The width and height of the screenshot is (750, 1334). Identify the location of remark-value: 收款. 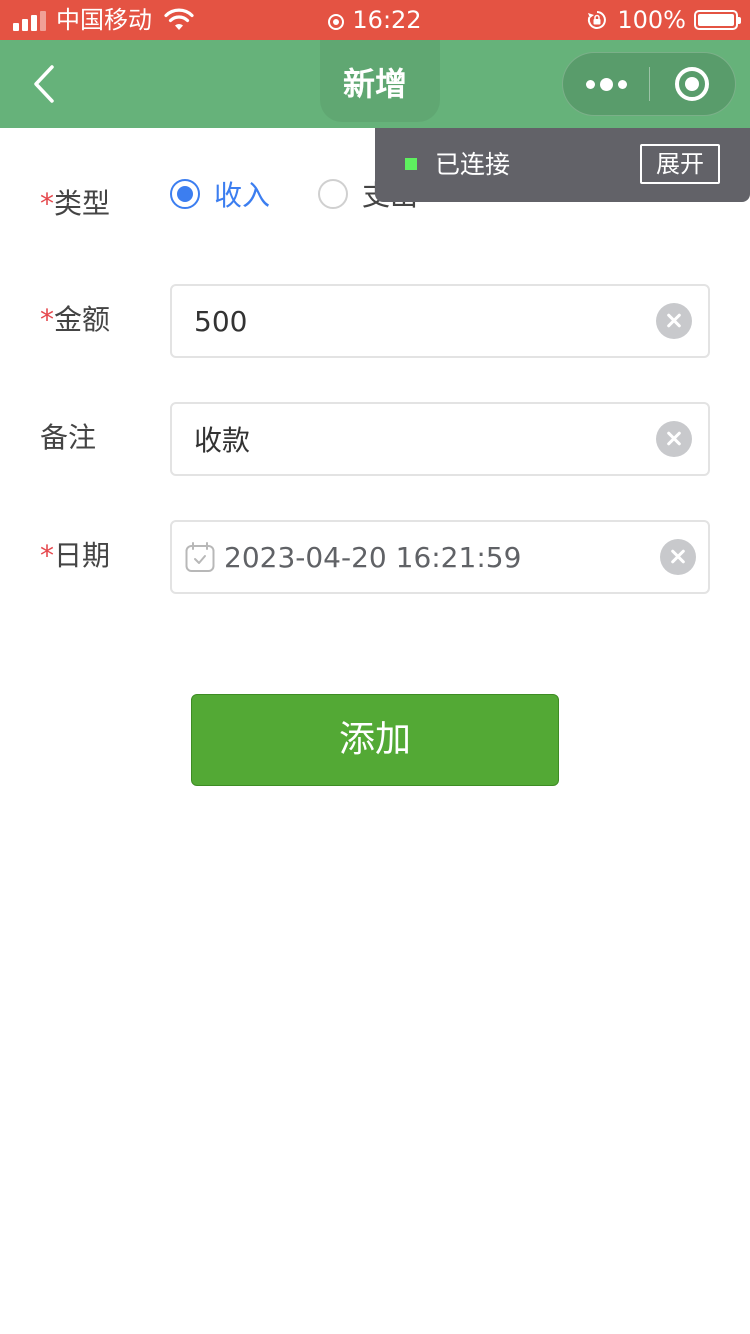
(222, 440).